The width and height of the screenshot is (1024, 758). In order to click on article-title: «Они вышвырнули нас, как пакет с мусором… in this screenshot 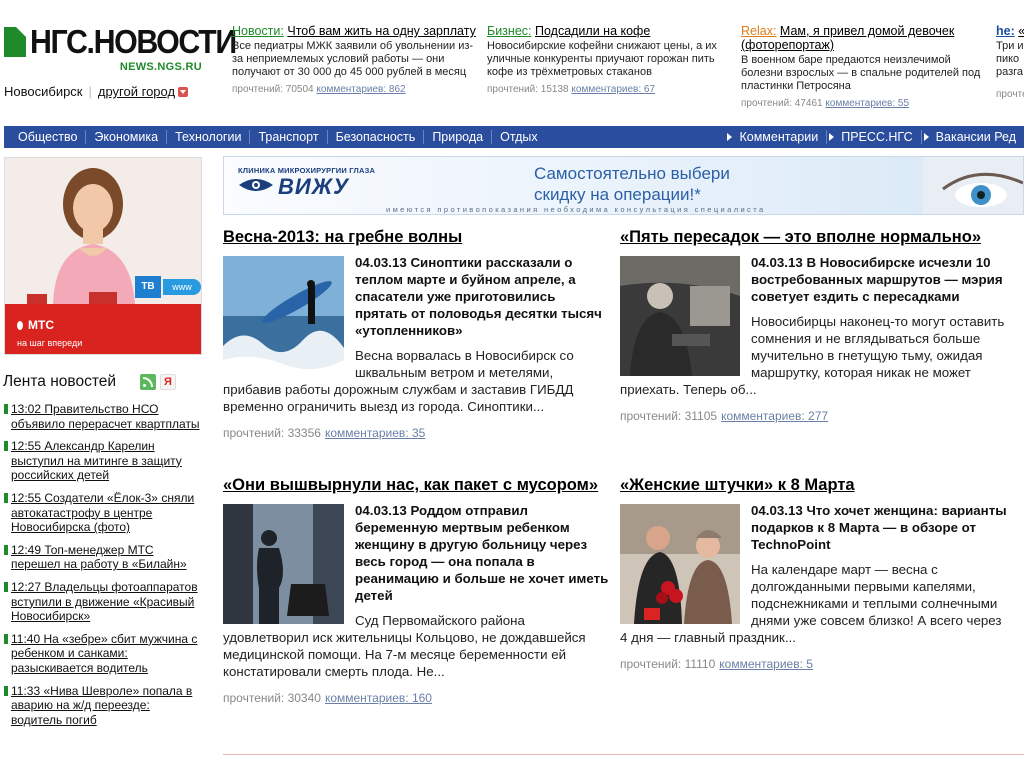, I will do `click(417, 485)`.